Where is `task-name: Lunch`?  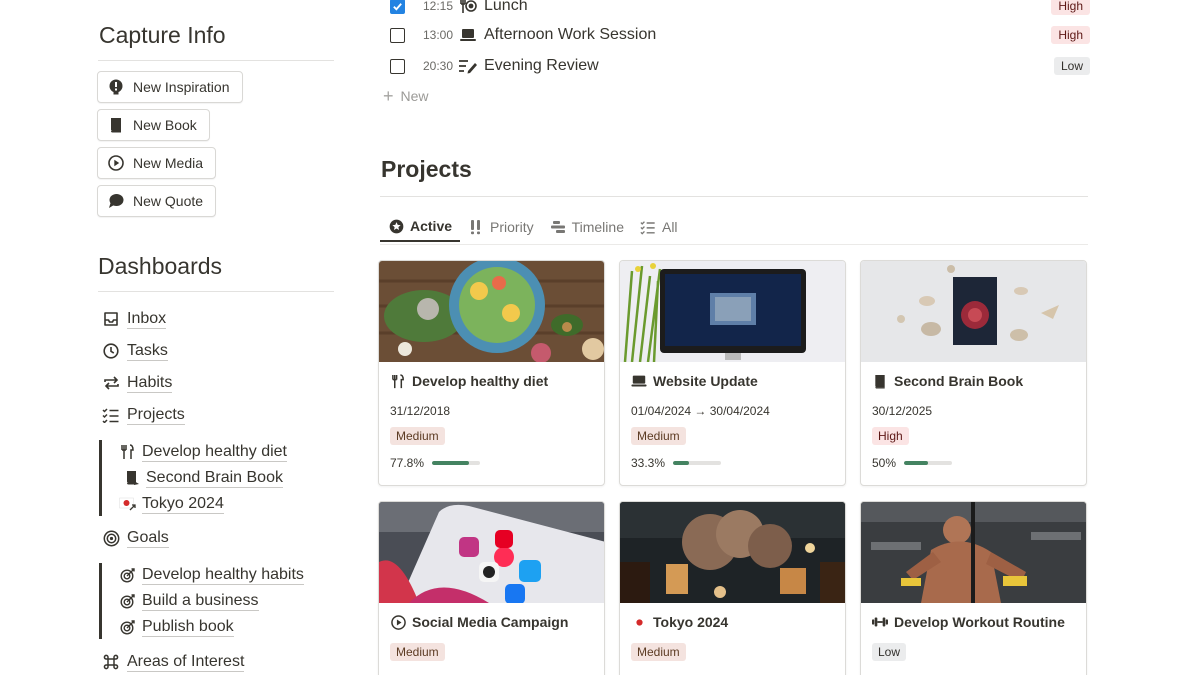
task-name: Lunch is located at coordinates (506, 7).